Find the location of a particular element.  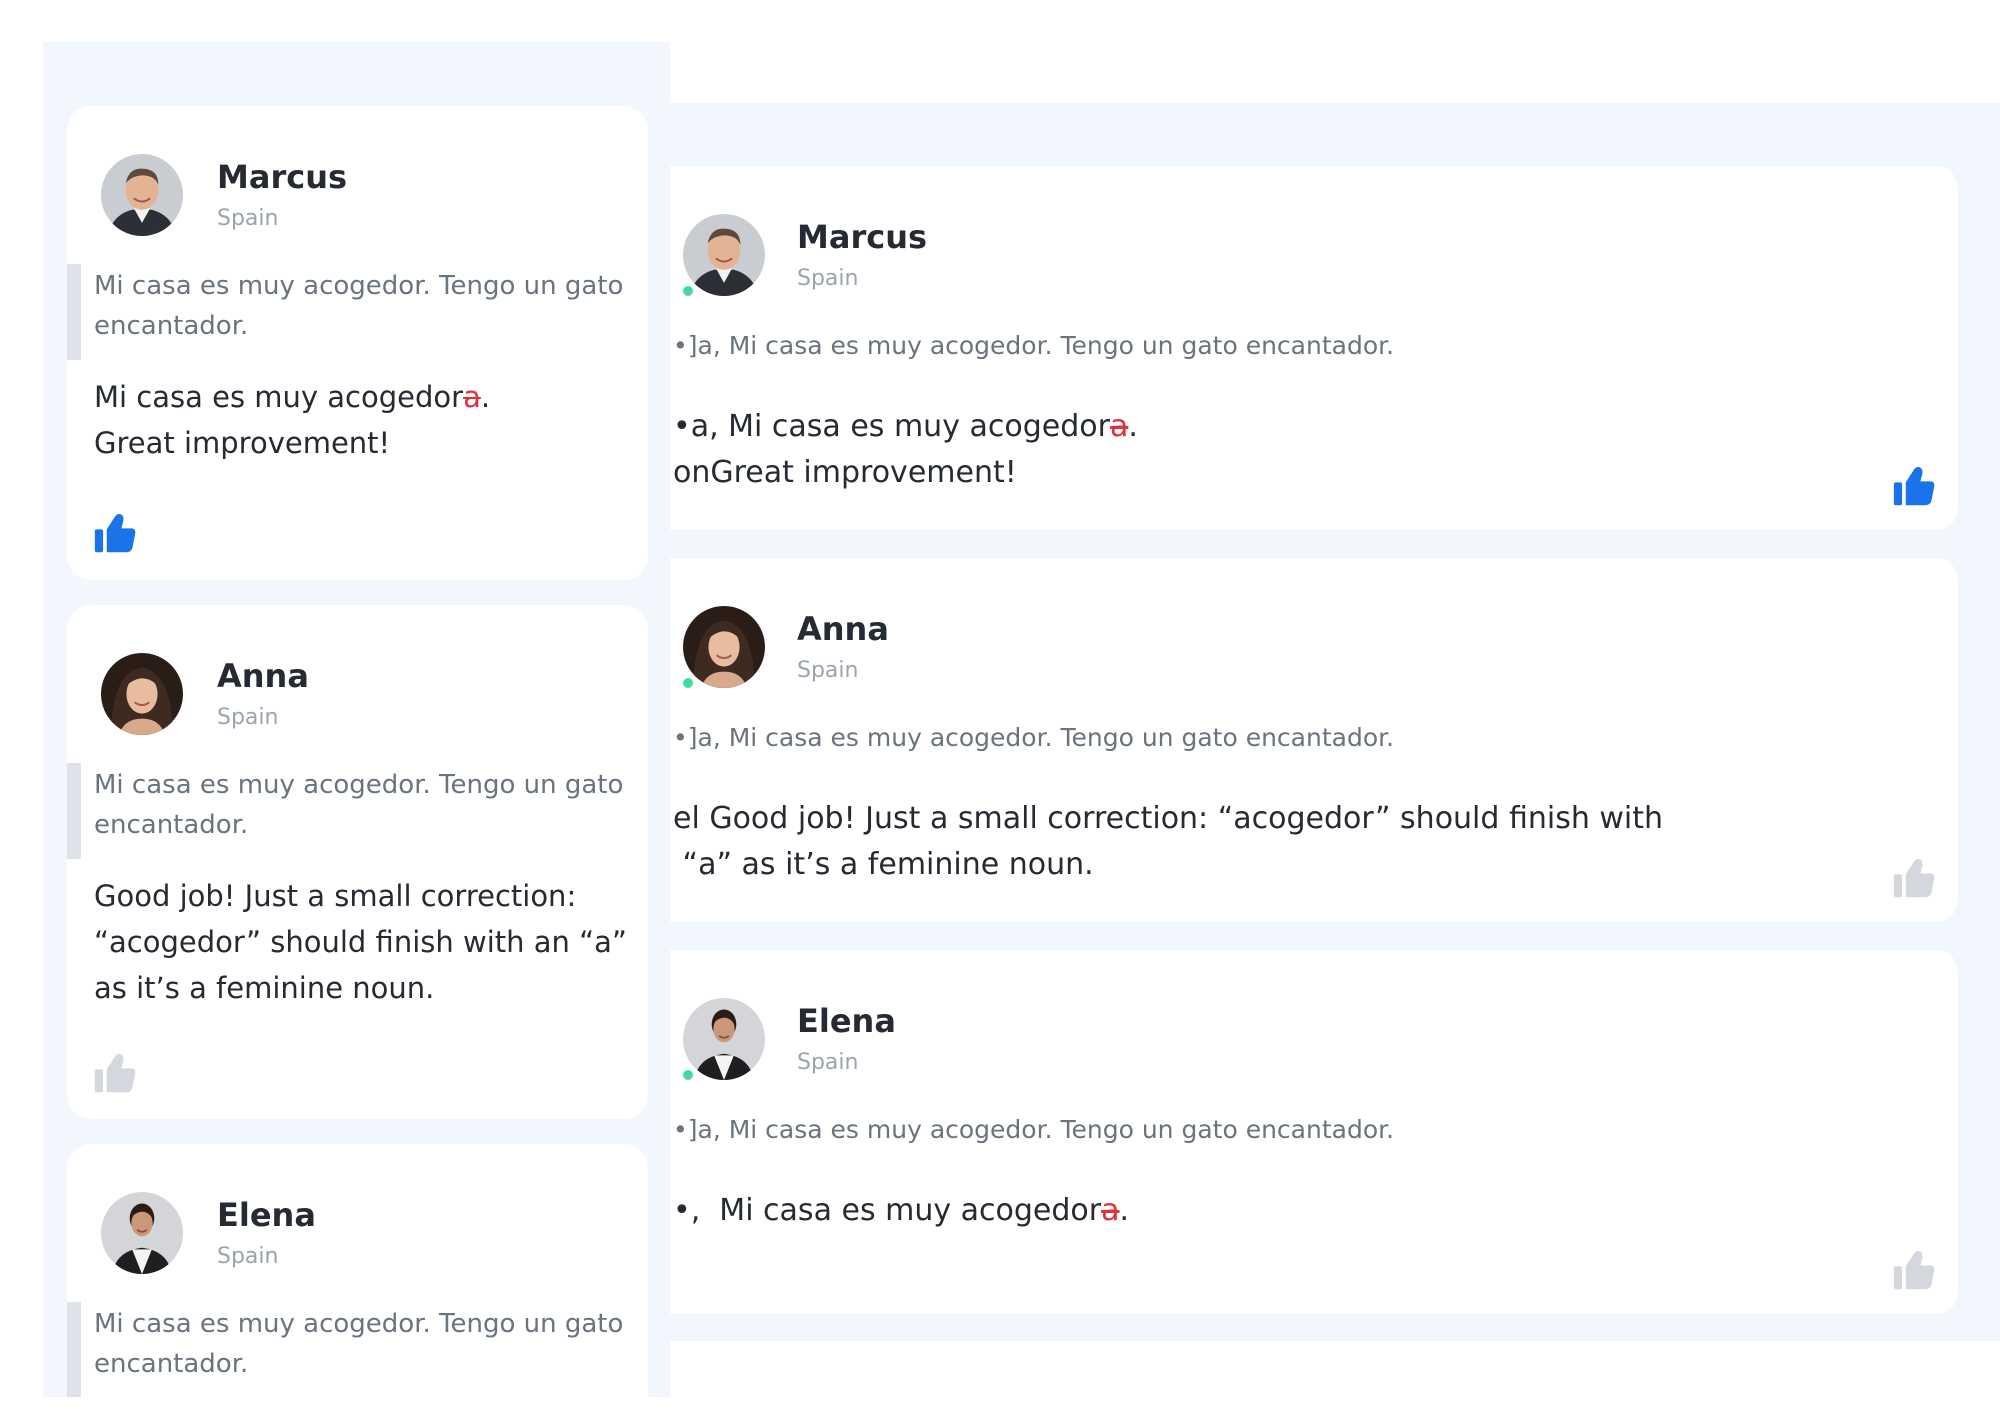

reply-text-segment: Mi casa es muy acogedor is located at coordinates (279, 397).